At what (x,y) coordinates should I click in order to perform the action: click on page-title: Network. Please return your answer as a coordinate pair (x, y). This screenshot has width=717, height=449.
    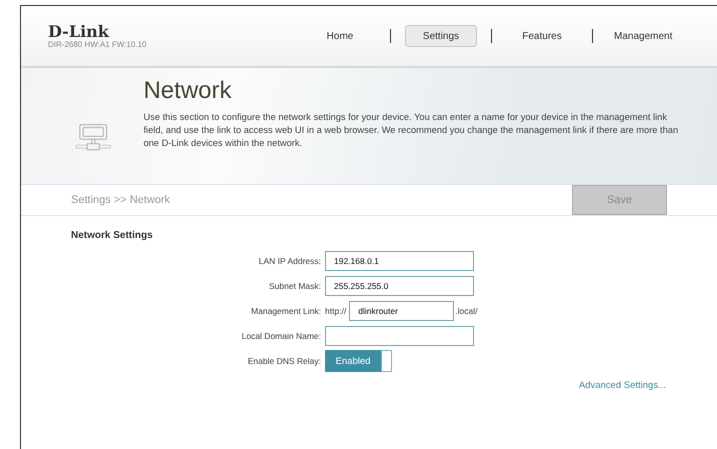
    Looking at the image, I should click on (187, 91).